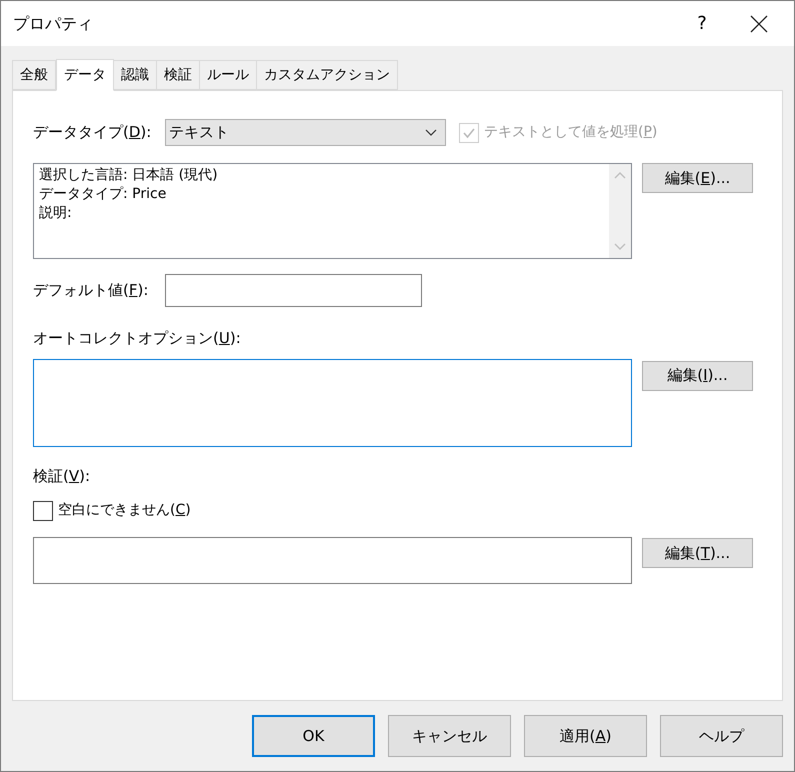 The image size is (795, 772). Describe the element at coordinates (293, 290) in the screenshot. I see `default-value-field` at that location.